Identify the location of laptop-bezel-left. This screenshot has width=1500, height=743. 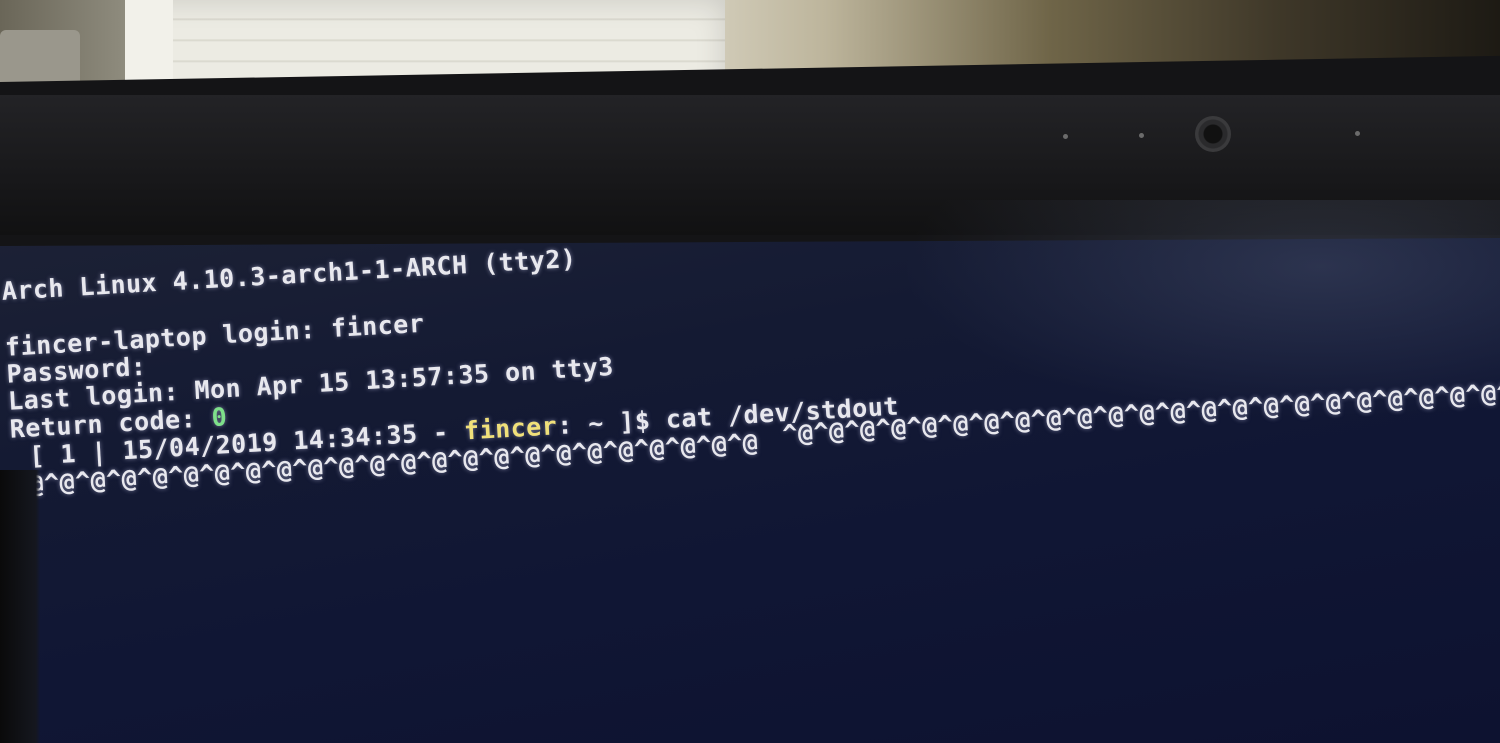
(20, 606).